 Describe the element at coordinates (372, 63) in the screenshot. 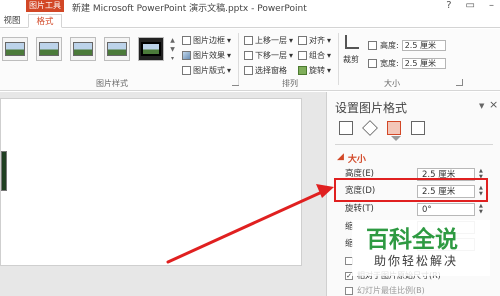

I see `width-icon` at that location.